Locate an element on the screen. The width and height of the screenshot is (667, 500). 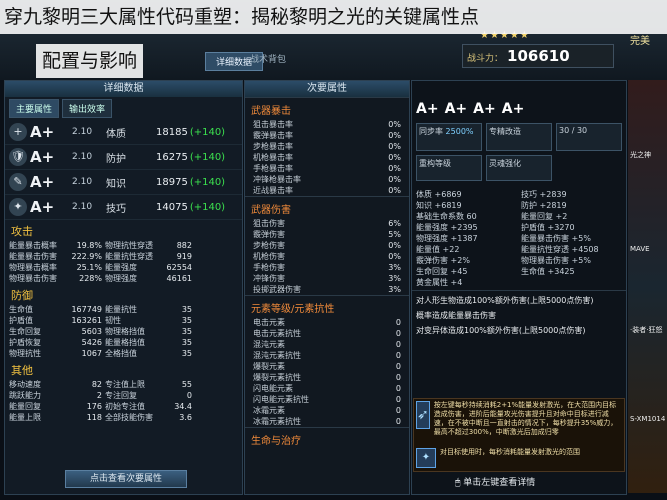
weapon-item: MAVE is located at coordinates (640, 249).